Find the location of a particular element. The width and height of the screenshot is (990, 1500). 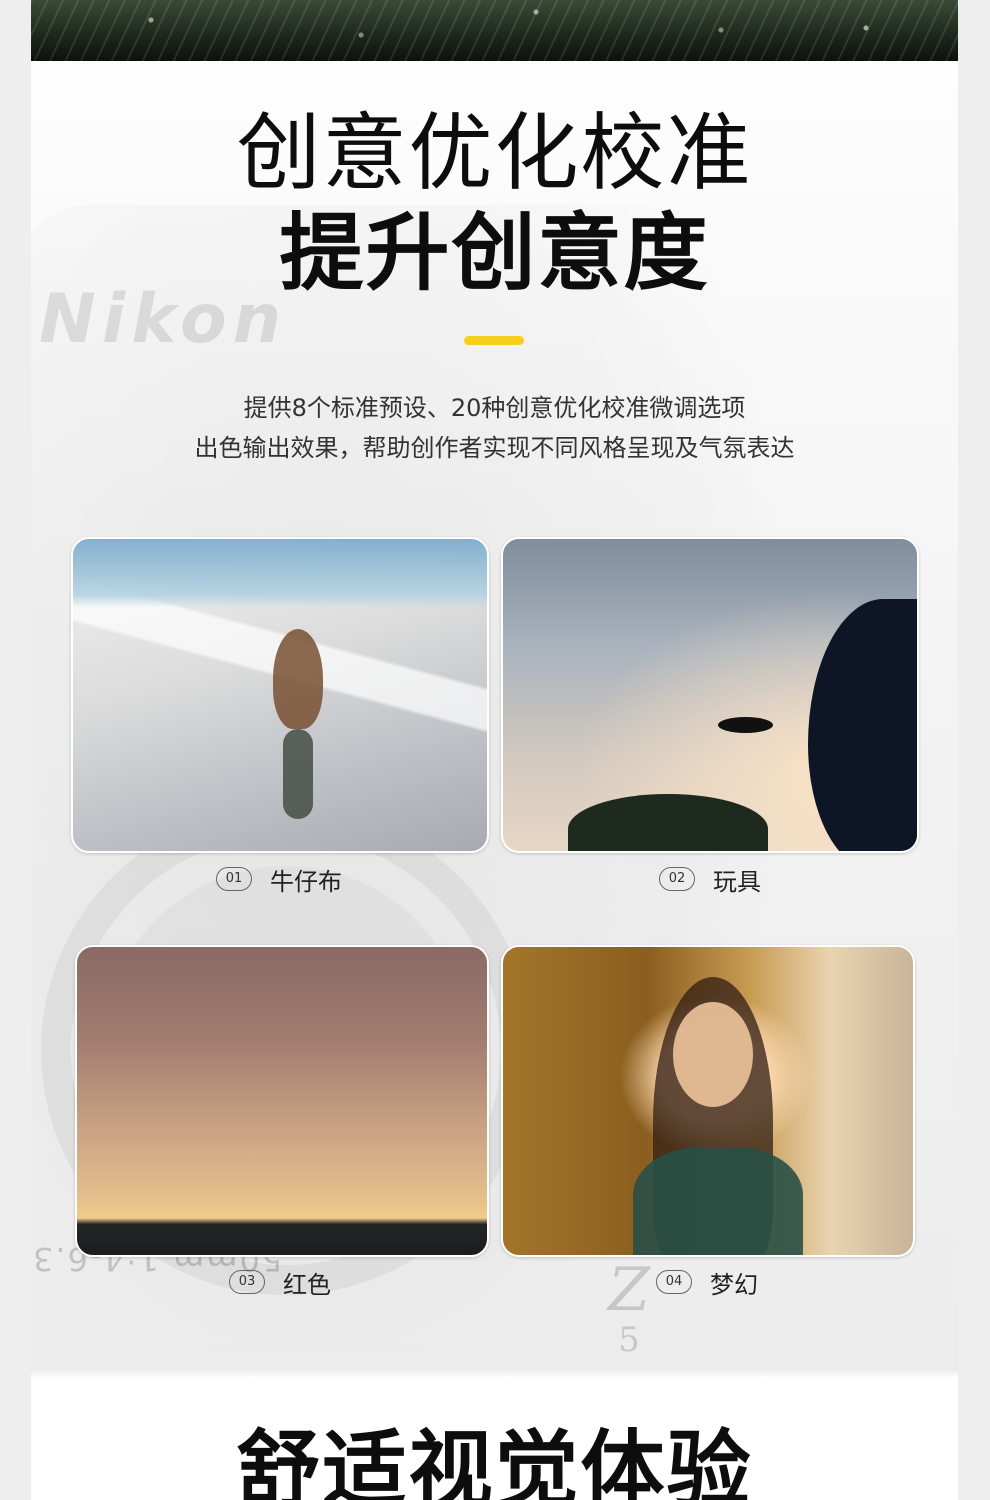

preset-number-badge: 04 is located at coordinates (674, 1282).